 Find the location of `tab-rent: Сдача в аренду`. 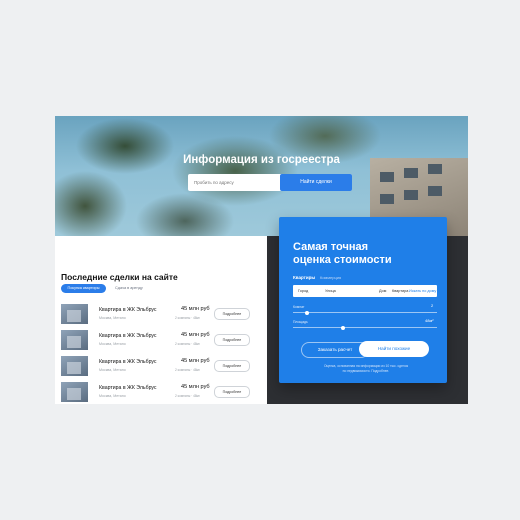

tab-rent: Сдача в аренду is located at coordinates (129, 288).